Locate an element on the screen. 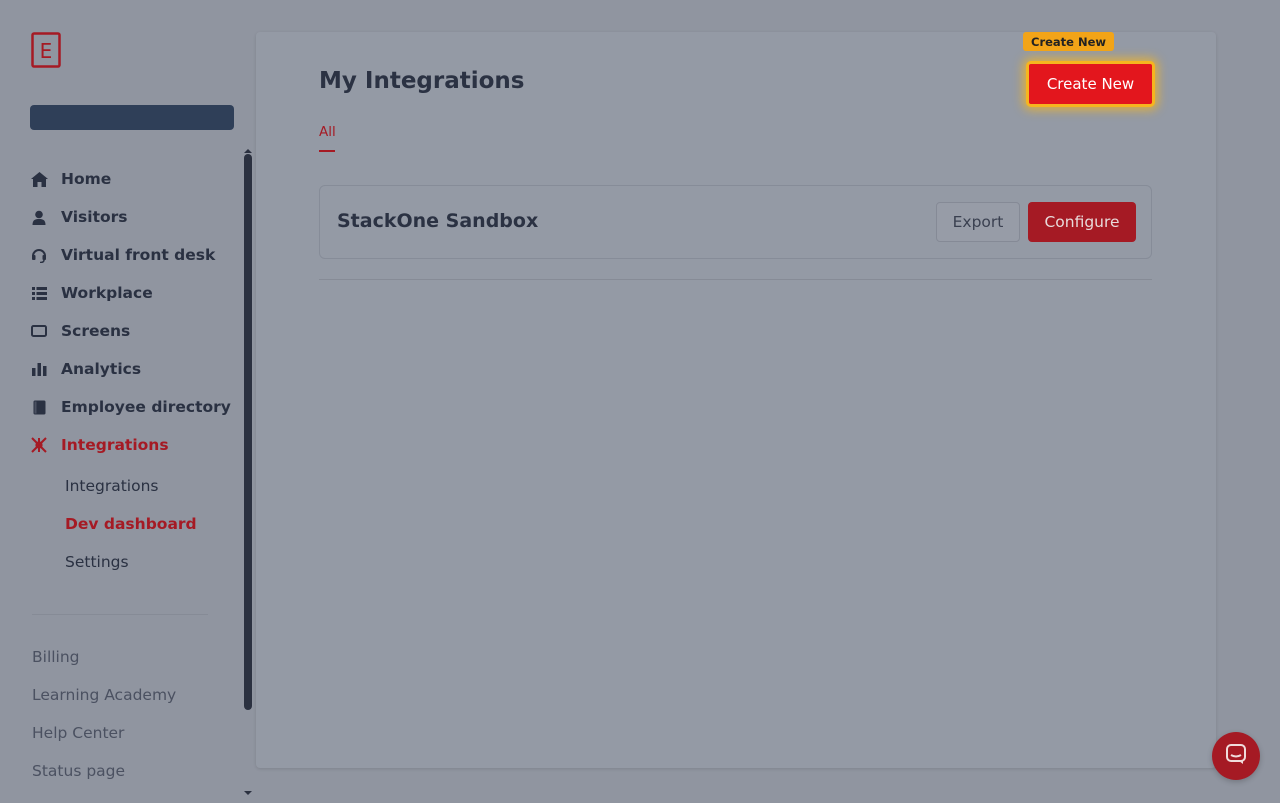  nav-label: Integrations is located at coordinates (115, 445).